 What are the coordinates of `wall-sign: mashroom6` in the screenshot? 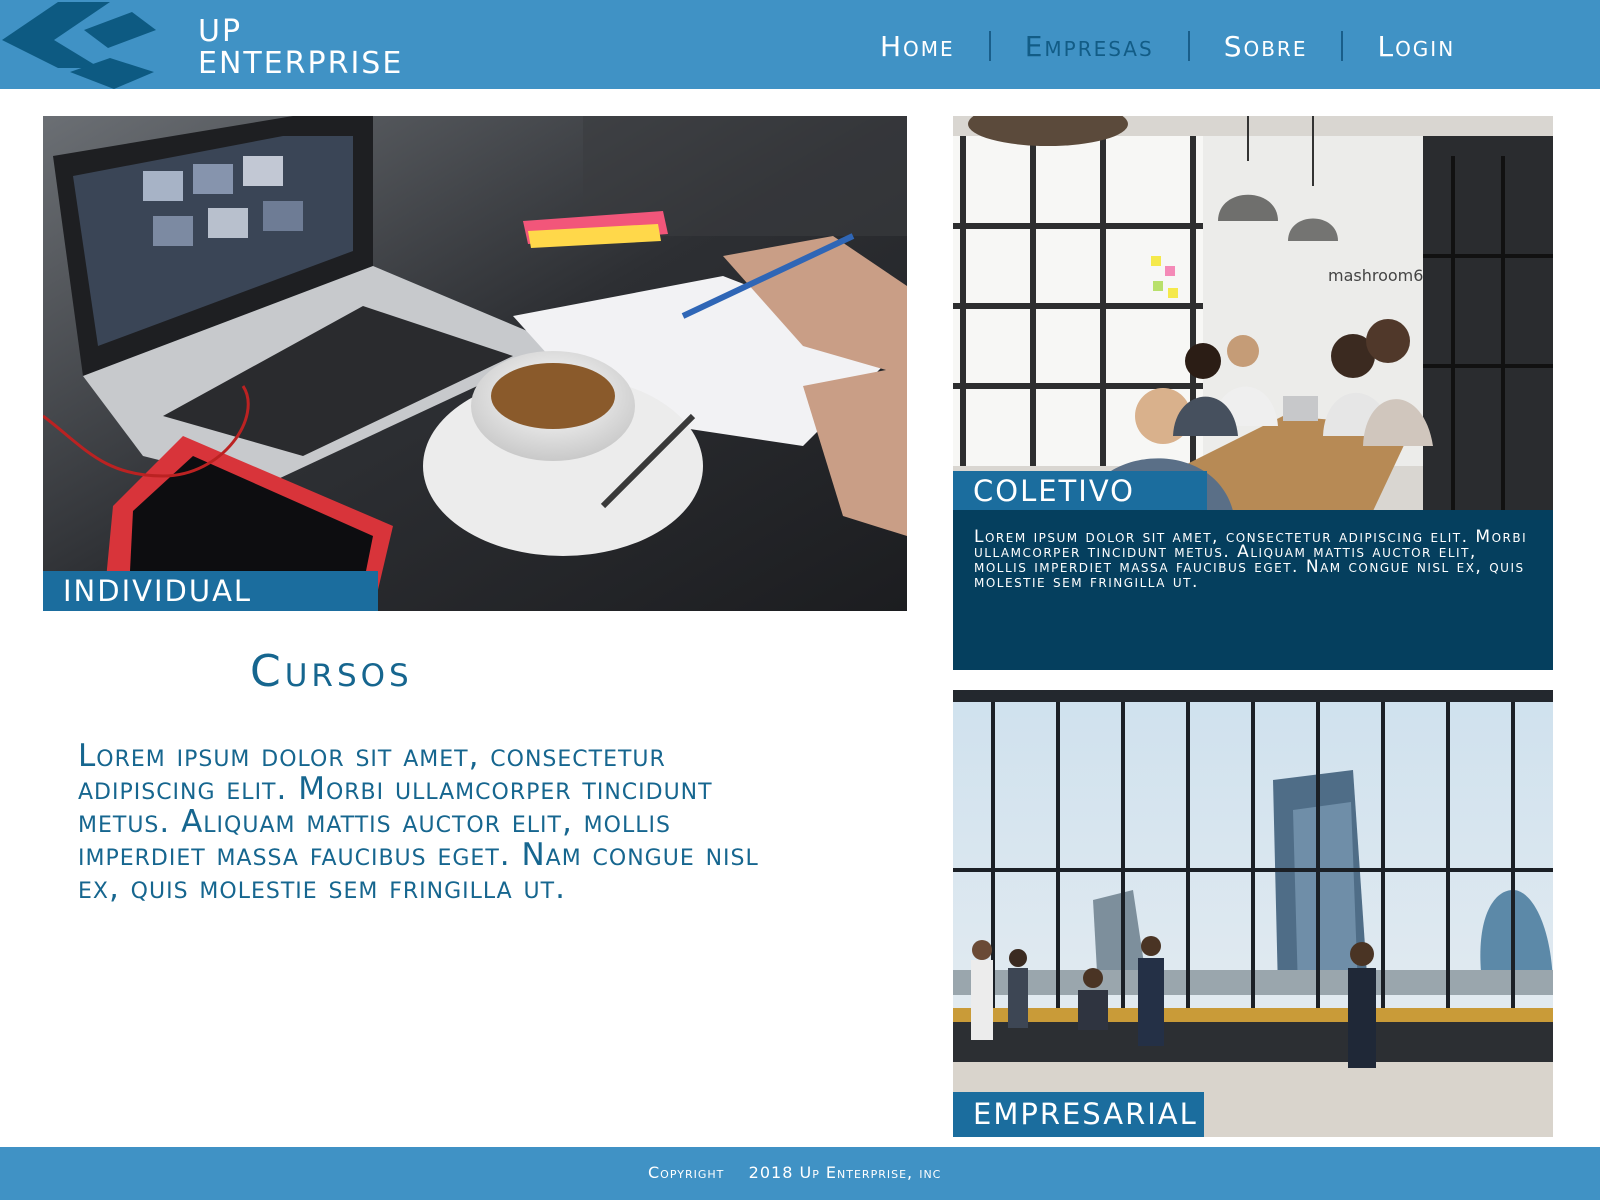 It's located at (1375, 275).